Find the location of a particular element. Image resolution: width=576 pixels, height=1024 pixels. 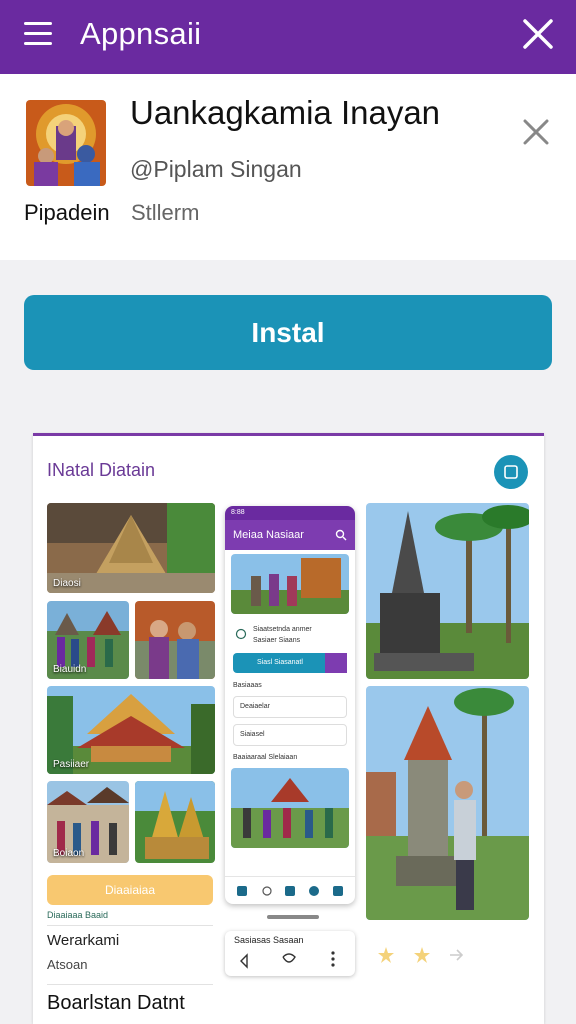

app-developer: Pipadein is located at coordinates (67, 213).